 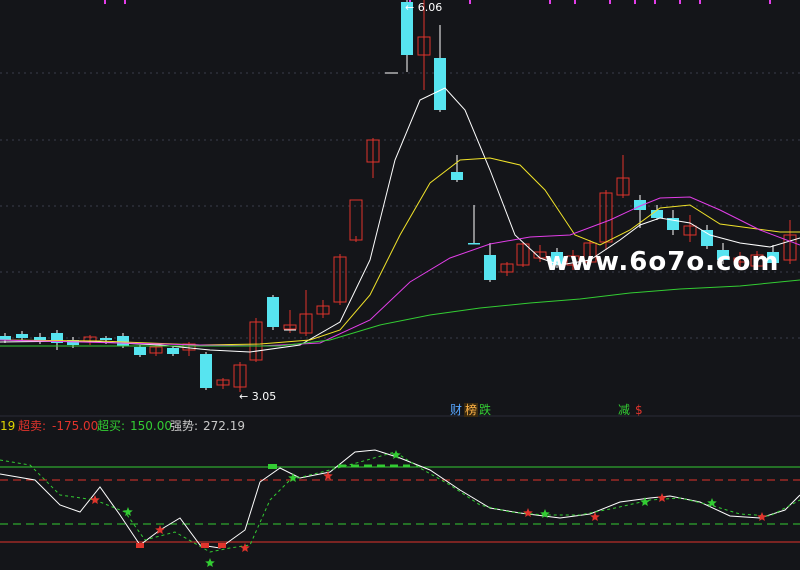 What do you see at coordinates (151, 426) in the screenshot?
I see `overbought-value: 150.00` at bounding box center [151, 426].